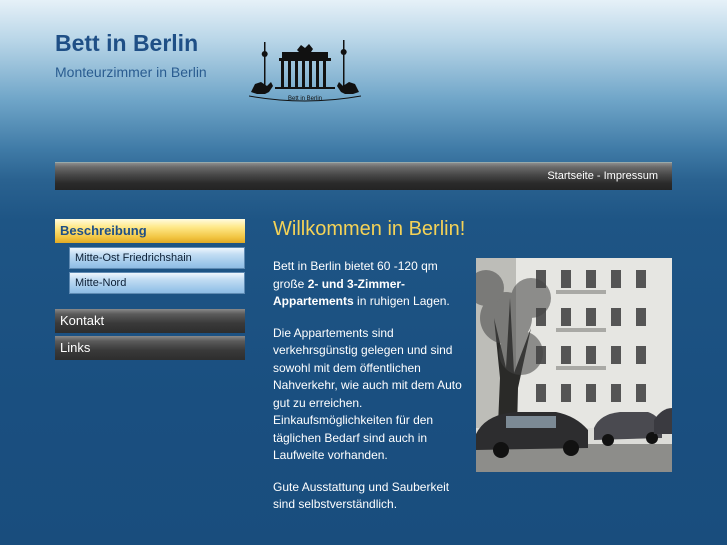  What do you see at coordinates (127, 43) in the screenshot?
I see `site-title: Bett in Berlin` at bounding box center [127, 43].